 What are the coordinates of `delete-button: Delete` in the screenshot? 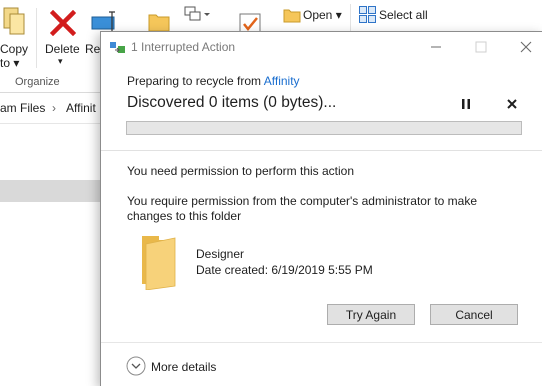 It's located at (62, 49).